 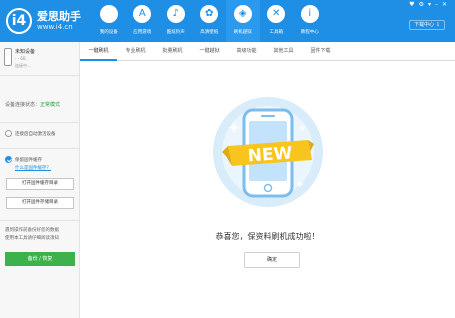 I want to click on device-model: - - 6B, so click(x=20, y=58).